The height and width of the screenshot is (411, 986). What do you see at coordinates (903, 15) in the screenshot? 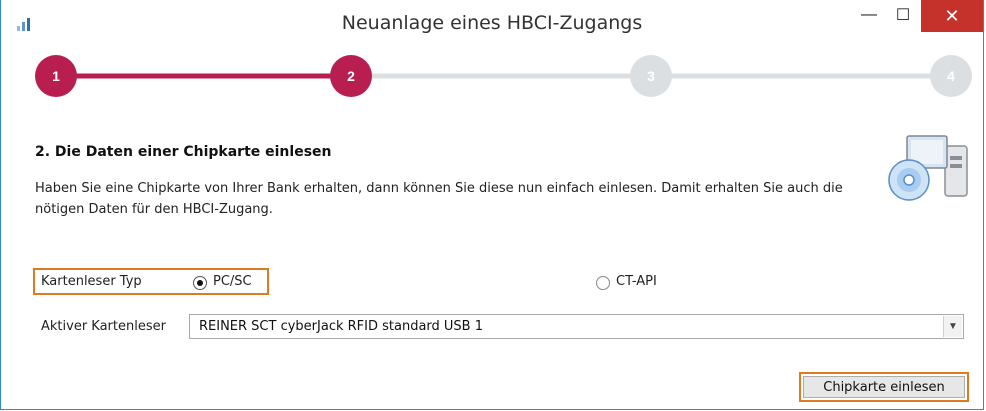
I see `maximize-button: ☐` at bounding box center [903, 15].